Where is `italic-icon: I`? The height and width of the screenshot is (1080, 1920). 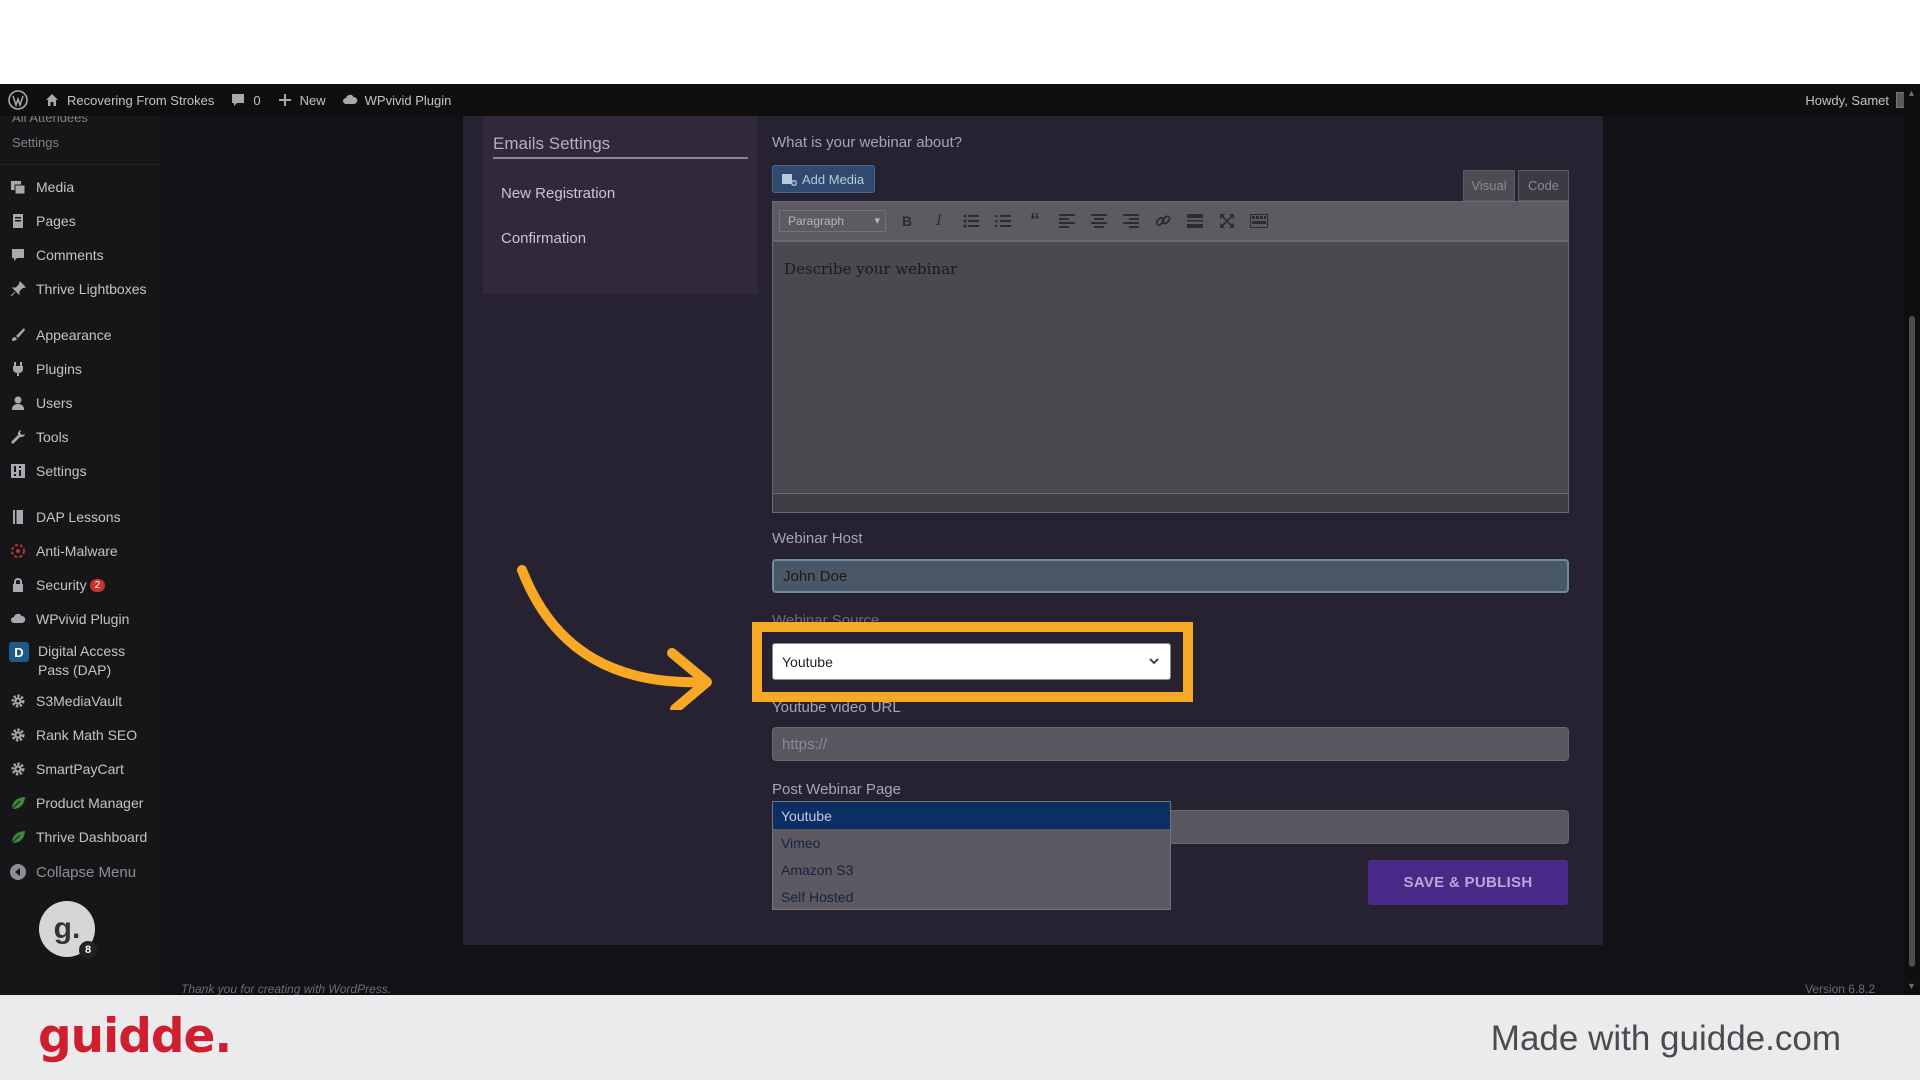
italic-icon: I is located at coordinates (939, 221).